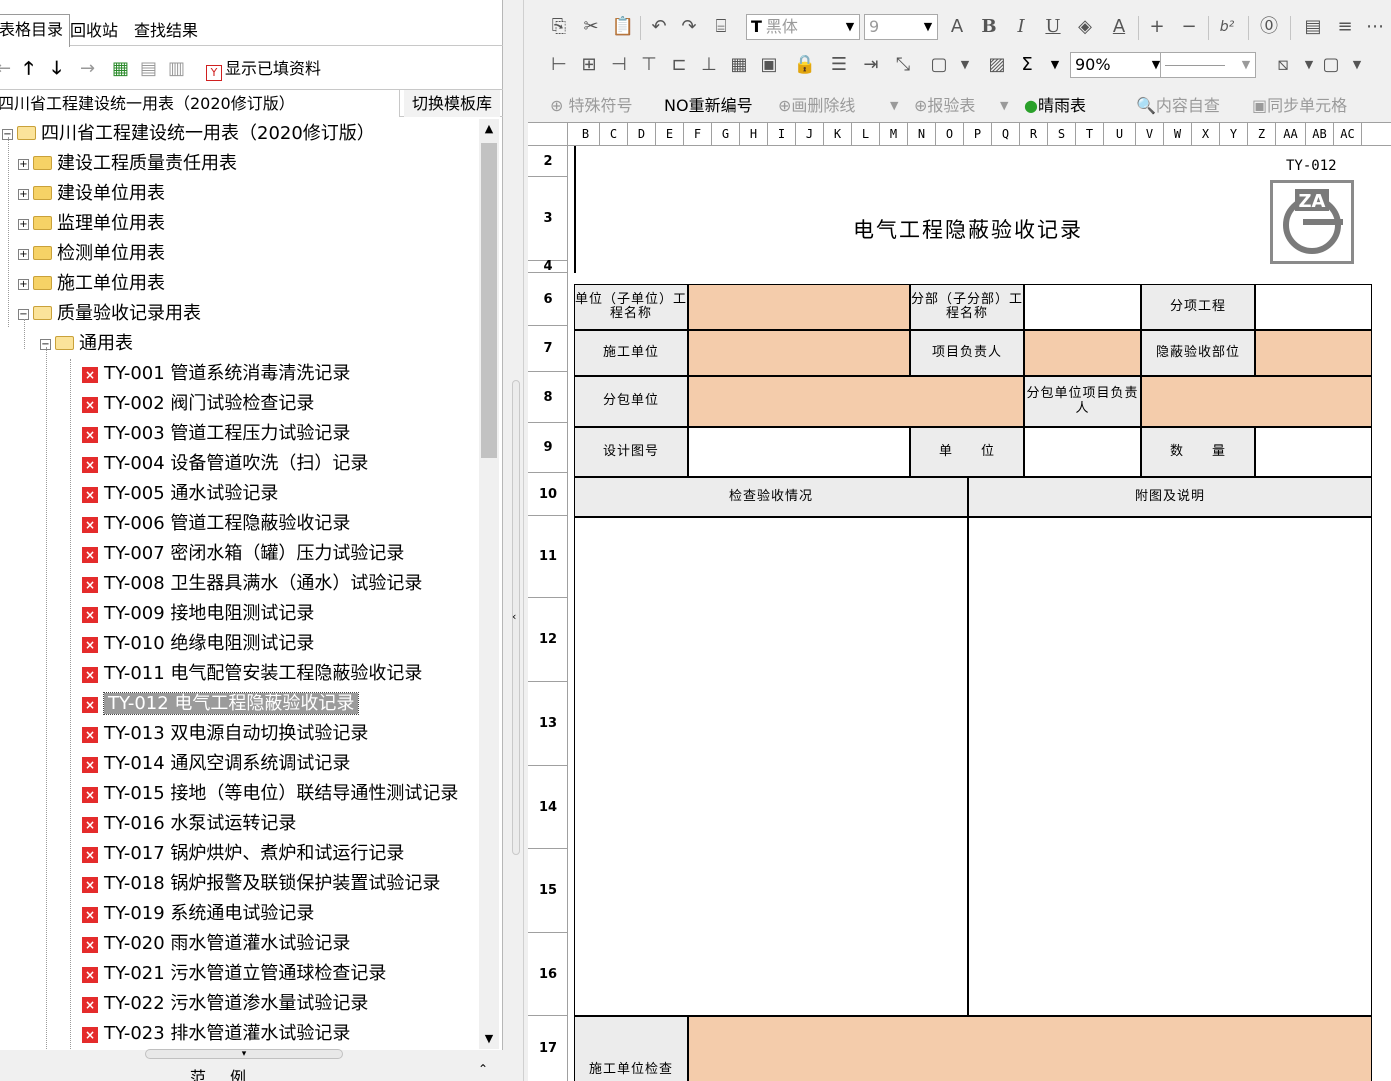  What do you see at coordinates (803, 27) in the screenshot?
I see `font-name-select: T 黑体 ▼` at bounding box center [803, 27].